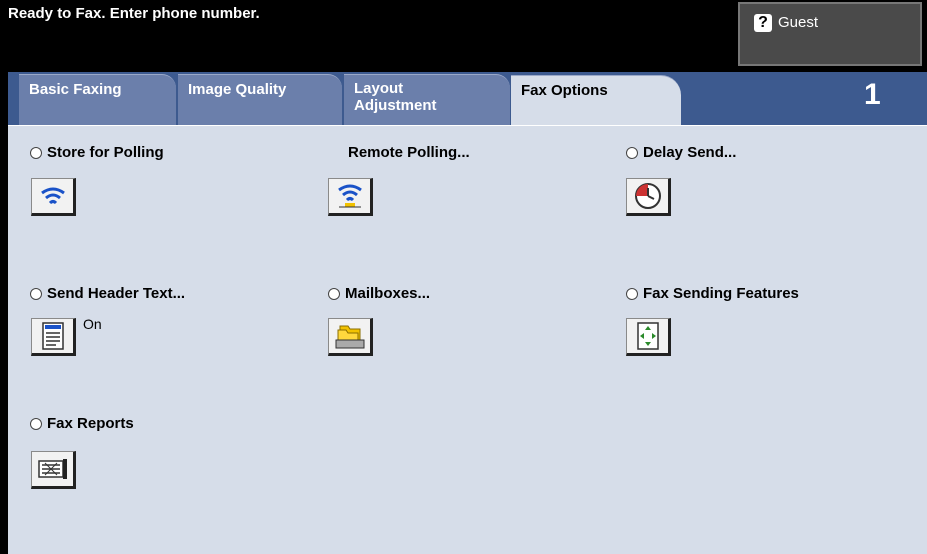 Image resolution: width=927 pixels, height=554 pixels. I want to click on mailboxes-button, so click(350, 337).